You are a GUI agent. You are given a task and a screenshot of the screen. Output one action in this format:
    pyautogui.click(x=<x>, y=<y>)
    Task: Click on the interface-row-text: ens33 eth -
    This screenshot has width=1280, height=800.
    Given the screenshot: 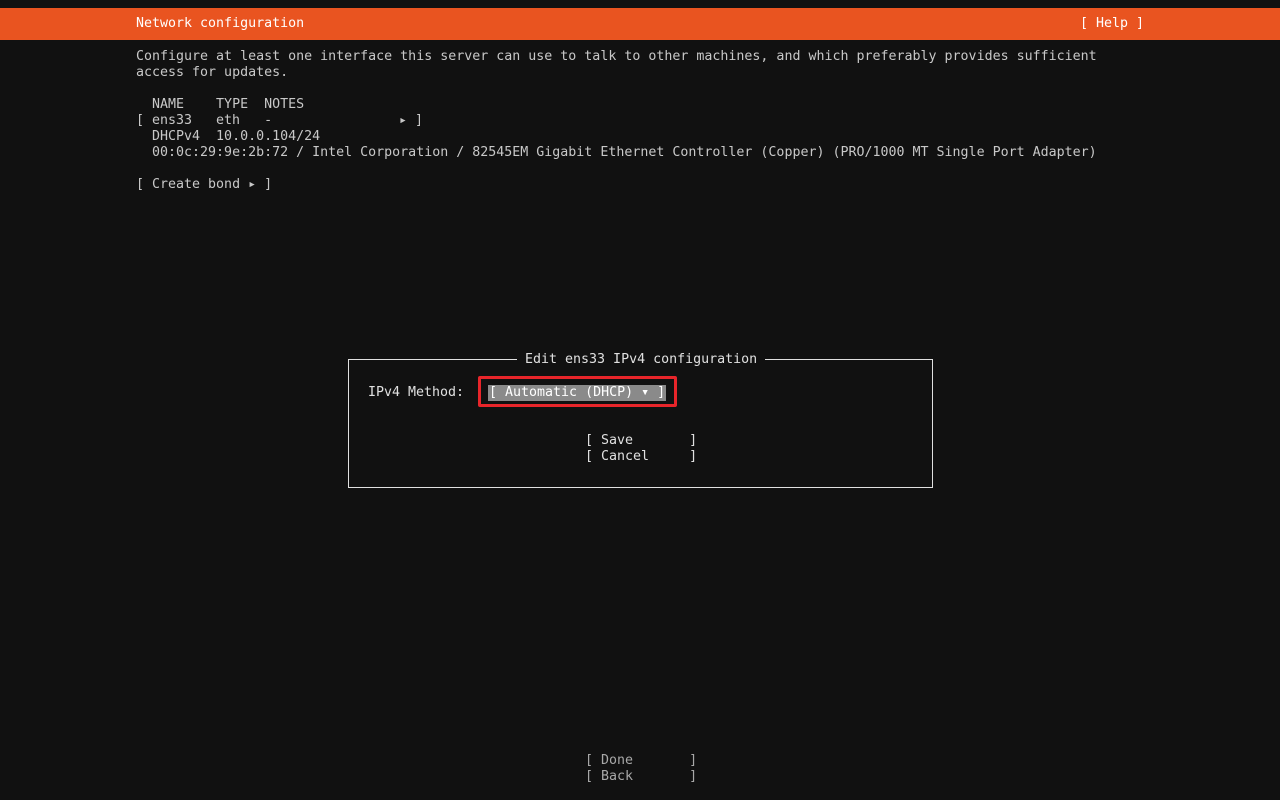 What is the action you would take?
    pyautogui.click(x=212, y=120)
    